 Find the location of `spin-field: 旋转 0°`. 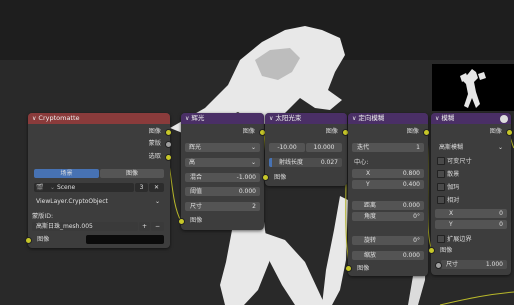

spin-field: 旋转 0° is located at coordinates (388, 240).